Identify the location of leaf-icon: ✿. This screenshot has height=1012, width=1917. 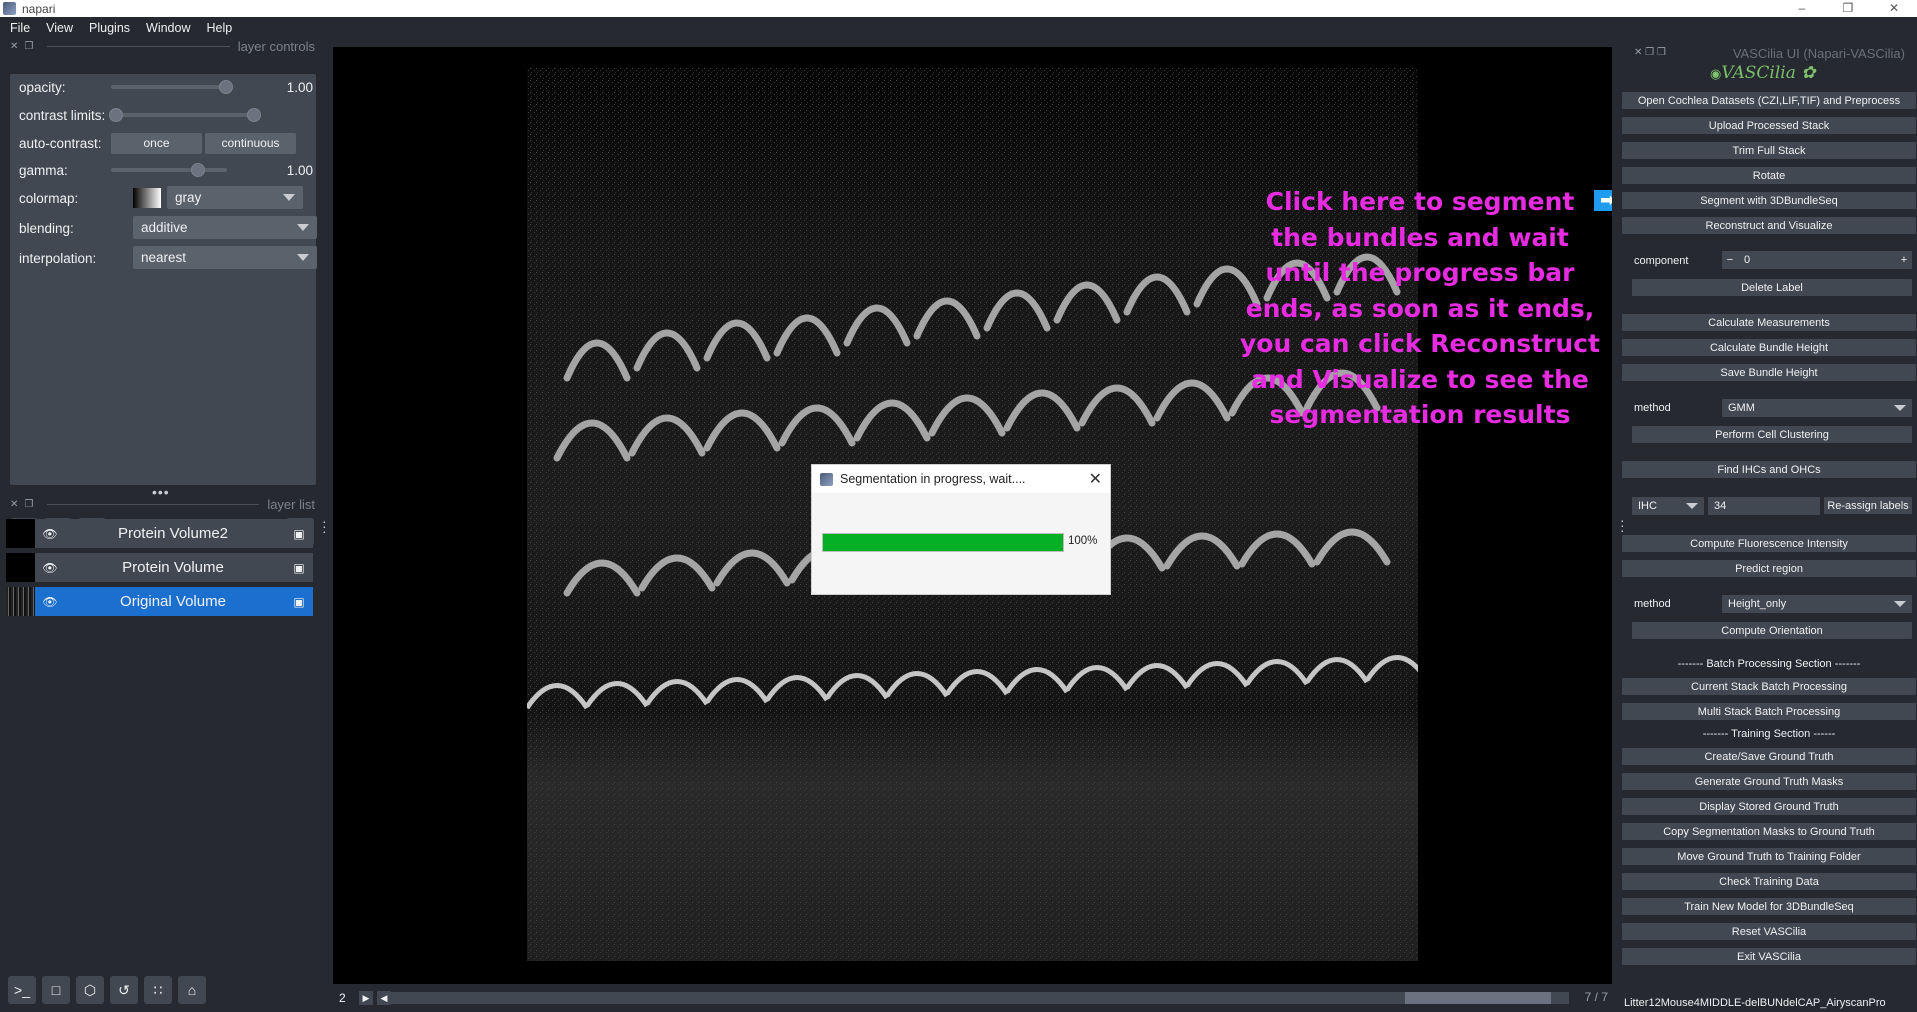
(1808, 73).